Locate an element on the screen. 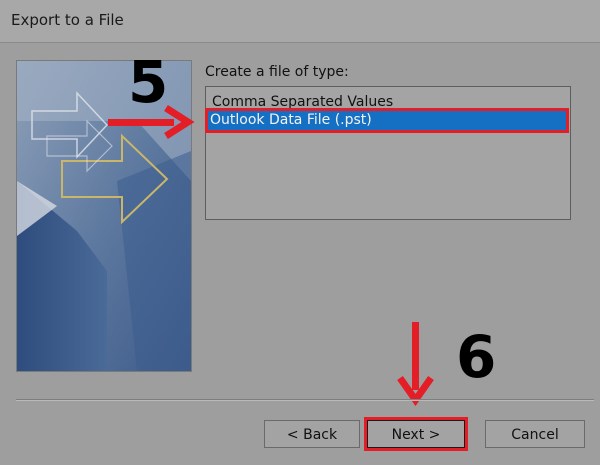  step-six-label: 6 is located at coordinates (476, 357).